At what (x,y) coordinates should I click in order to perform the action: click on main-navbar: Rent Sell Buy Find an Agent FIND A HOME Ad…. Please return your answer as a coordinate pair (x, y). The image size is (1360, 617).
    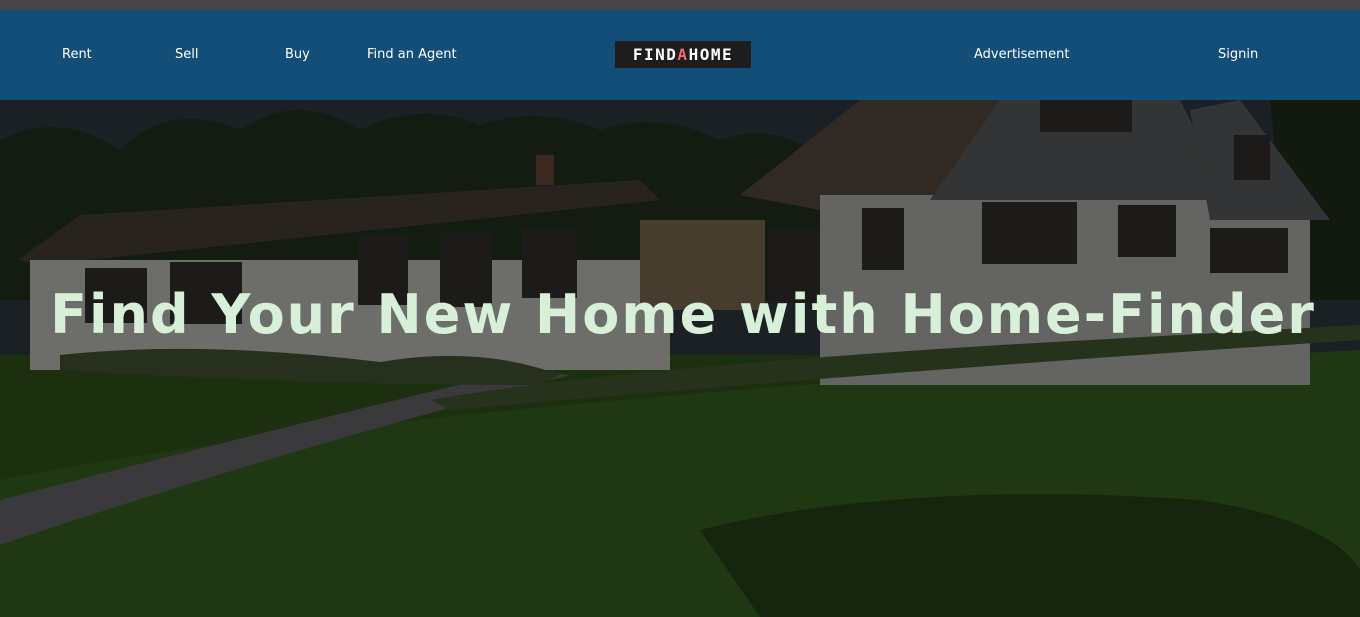
    Looking at the image, I should click on (680, 55).